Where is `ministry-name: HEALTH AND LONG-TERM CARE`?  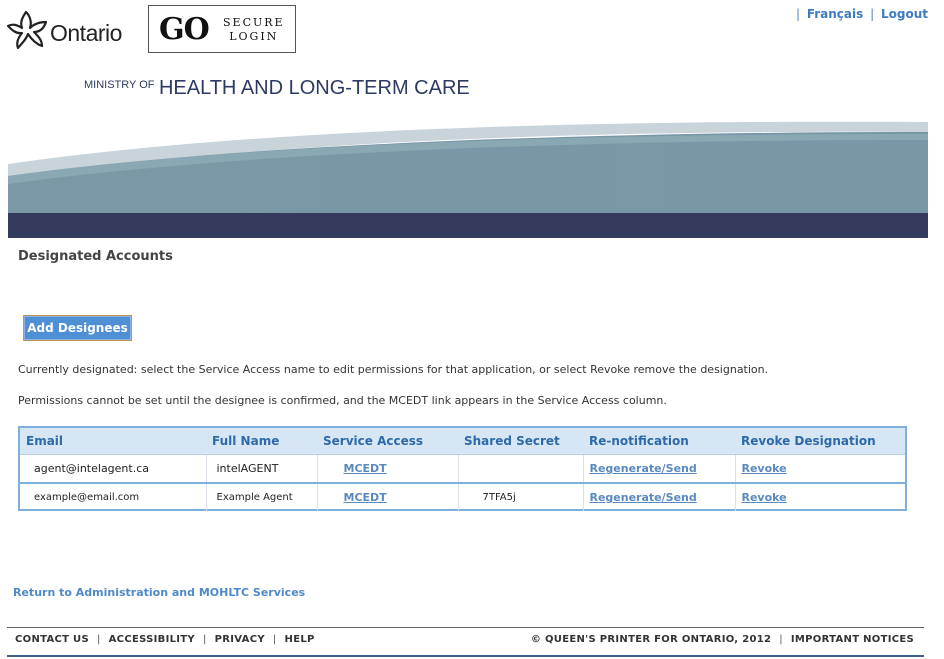 ministry-name: HEALTH AND LONG-TERM CARE is located at coordinates (314, 88).